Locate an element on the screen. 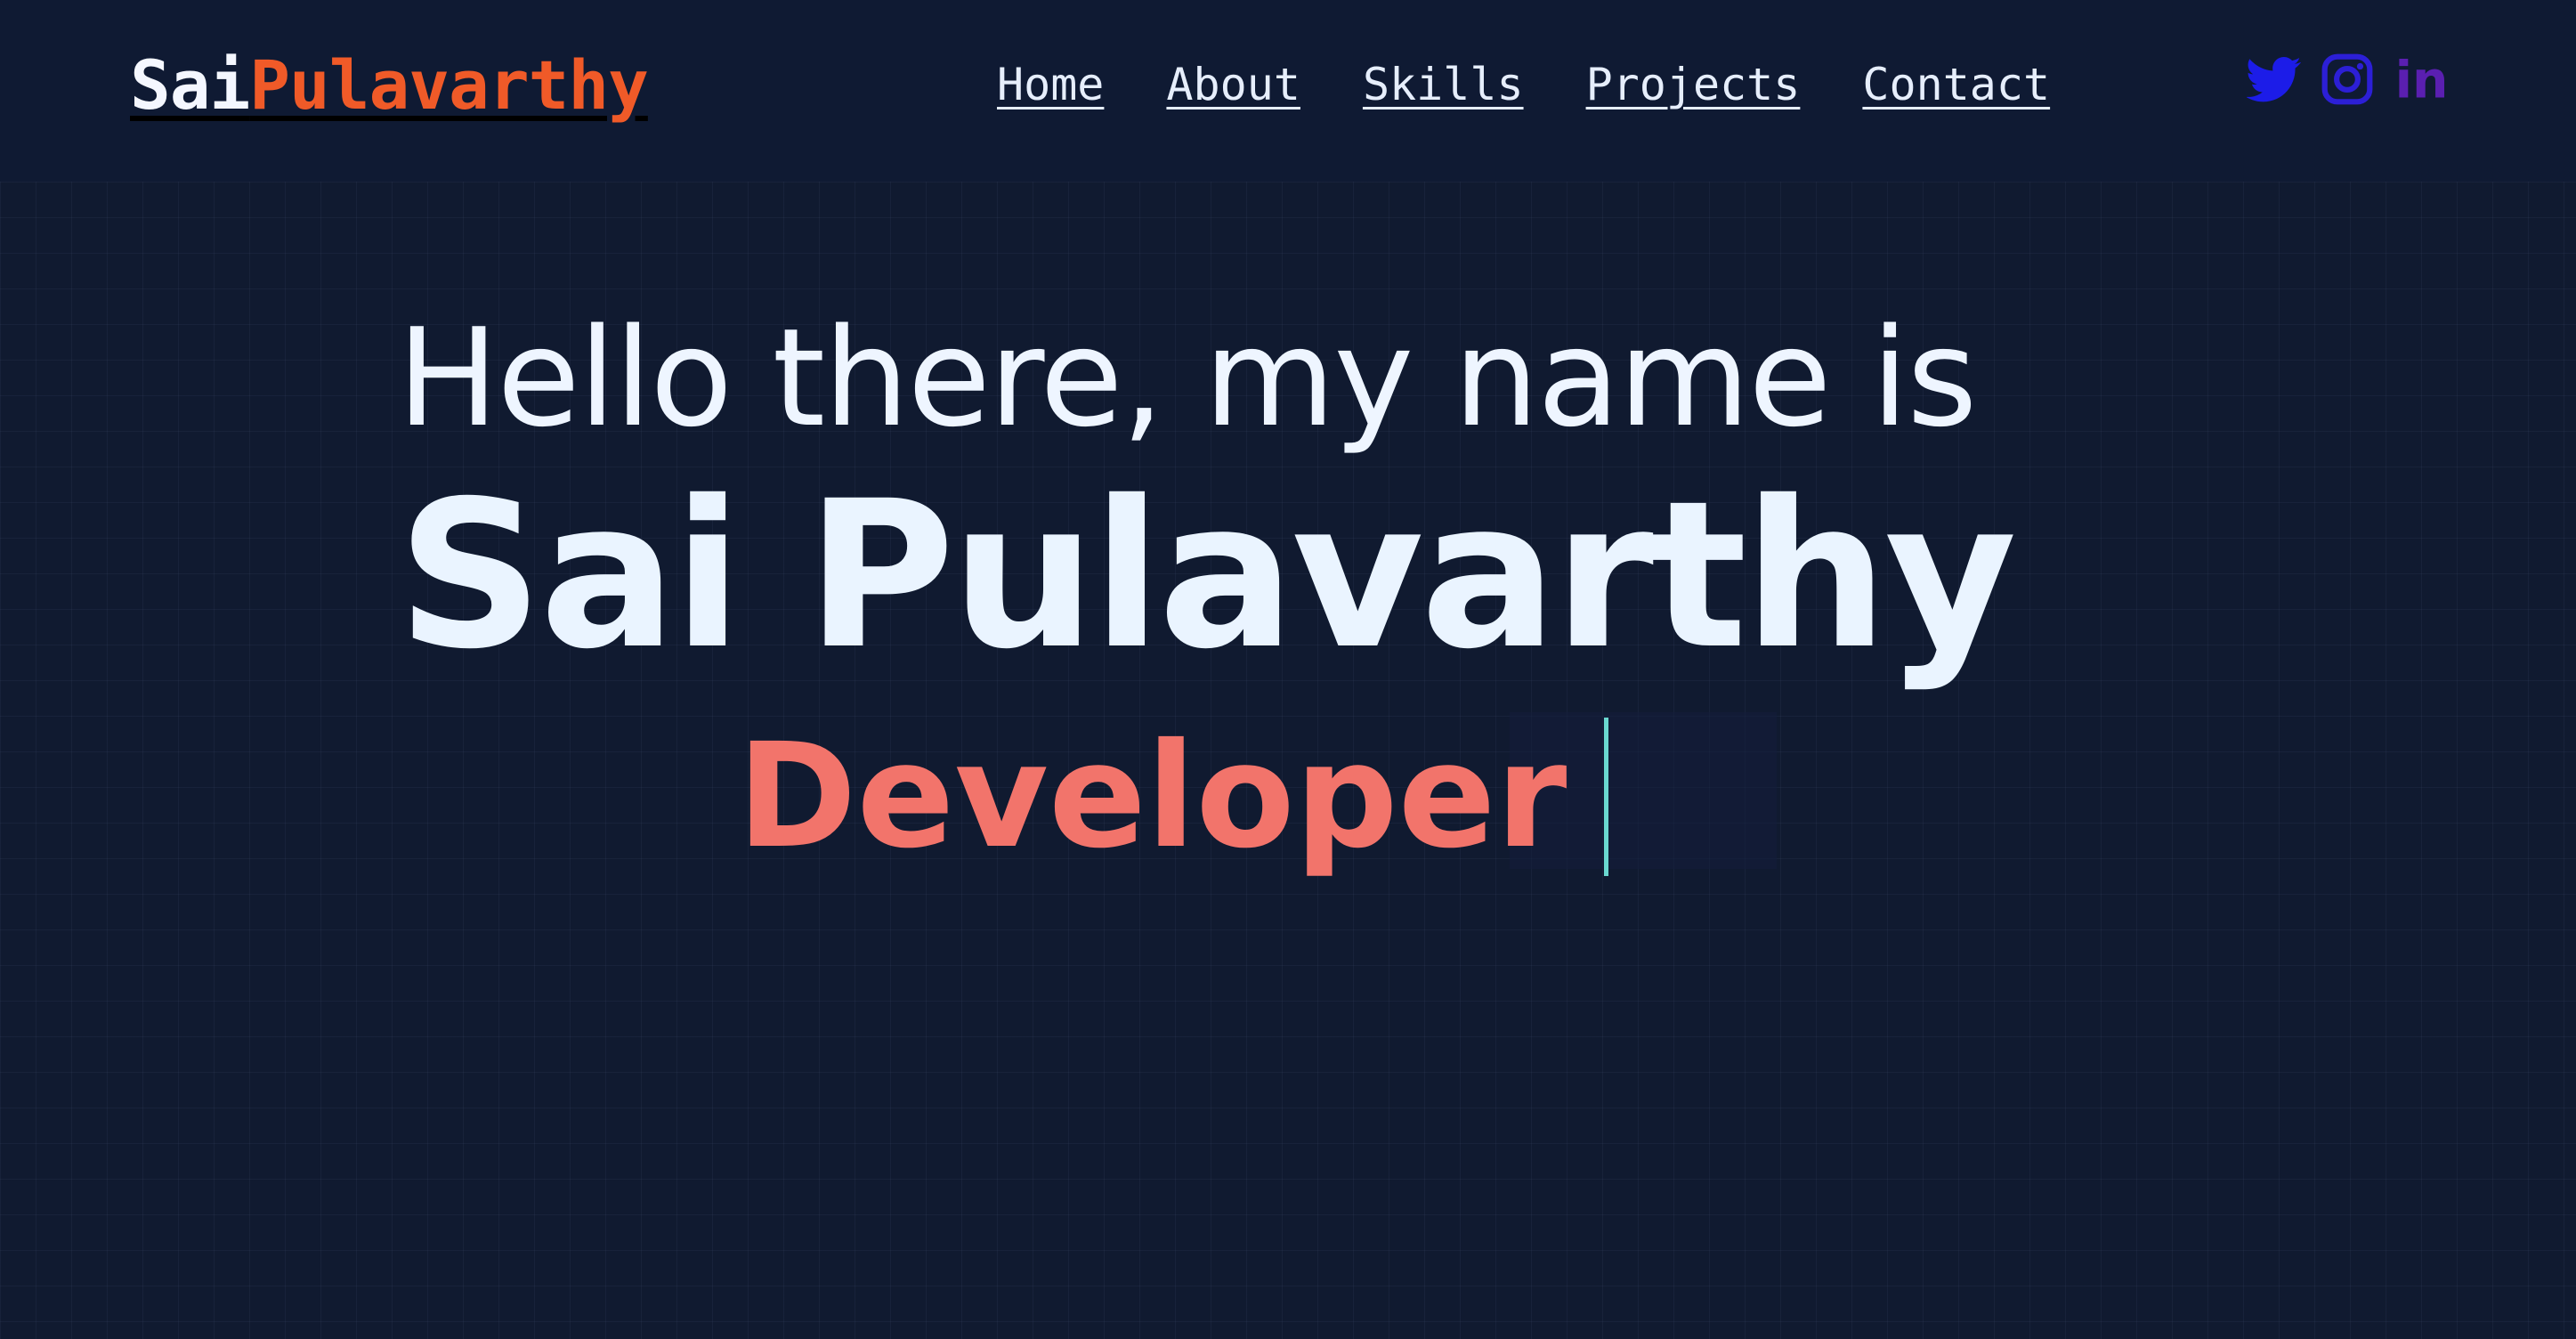  nav-home-link: Home is located at coordinates (1050, 85).